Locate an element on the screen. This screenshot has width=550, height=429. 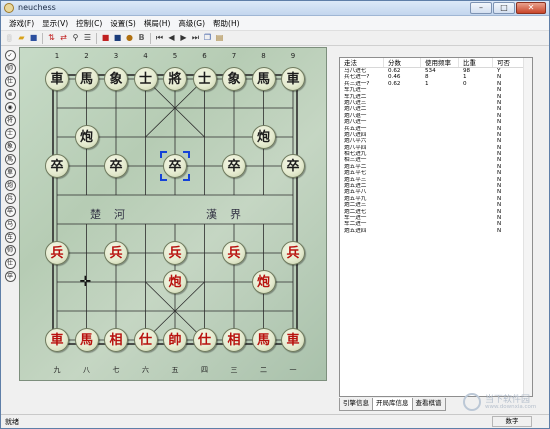
left-tool-button: 馬 is located at coordinates (10, 159).